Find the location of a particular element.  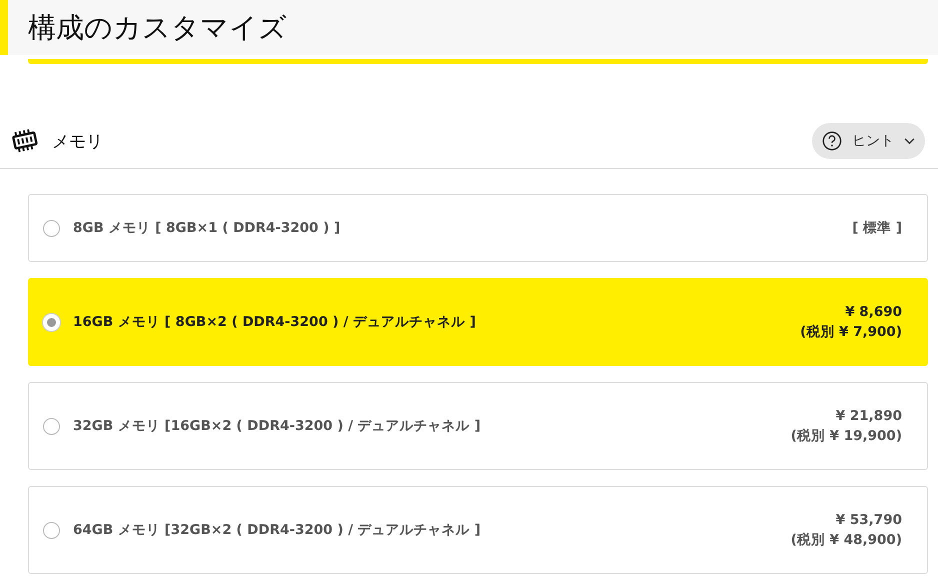

option-label: 16GB メモリ [ 8GB×2 ( DDR4-3200 ) / デュアルチャネル ] is located at coordinates (275, 322).